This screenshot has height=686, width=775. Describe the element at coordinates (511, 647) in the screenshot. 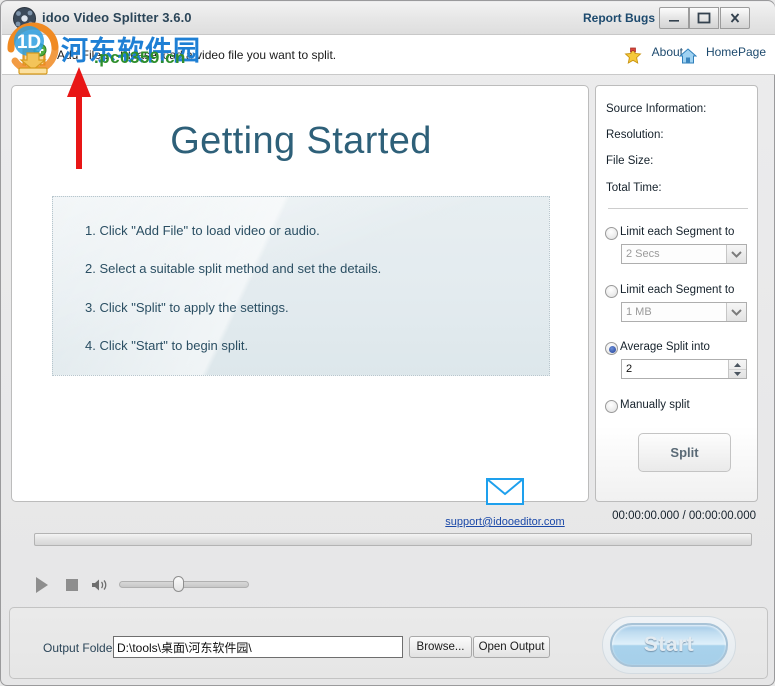

I see `open-output-button: Open Output` at that location.